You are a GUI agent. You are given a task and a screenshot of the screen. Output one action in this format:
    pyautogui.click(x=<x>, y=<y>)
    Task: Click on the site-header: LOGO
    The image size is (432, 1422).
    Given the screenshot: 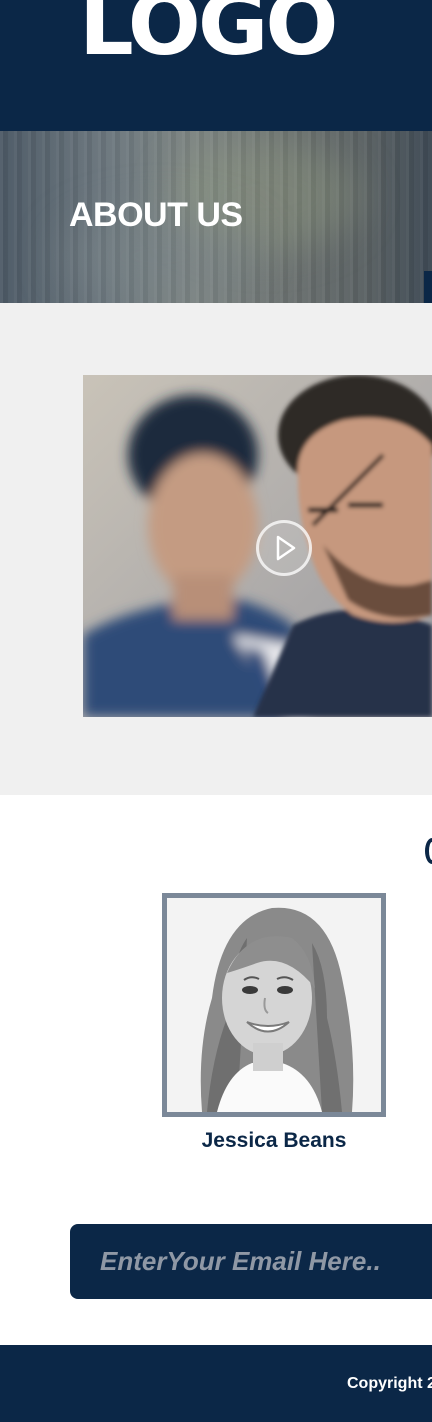 What is the action you would take?
    pyautogui.click(x=216, y=65)
    